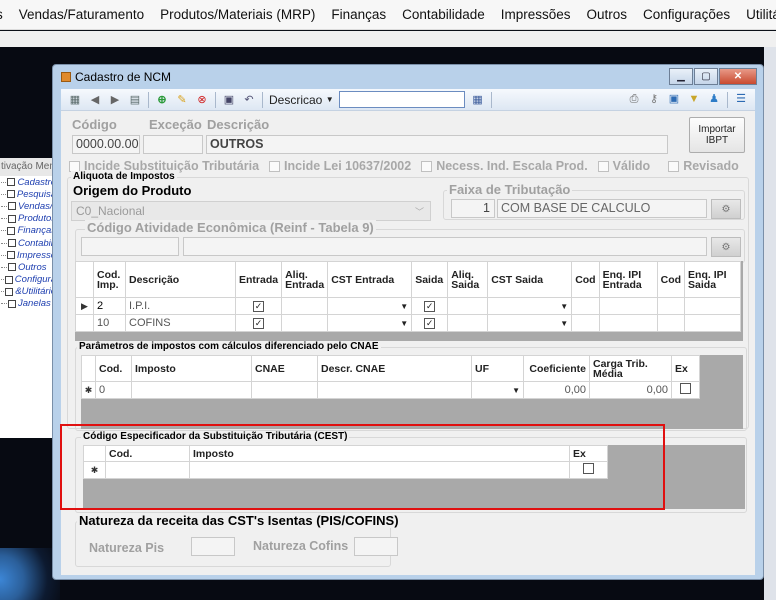 The image size is (776, 600). What do you see at coordinates (370, 279) in the screenshot?
I see `col-cst-entrada: CST Entrada` at bounding box center [370, 279].